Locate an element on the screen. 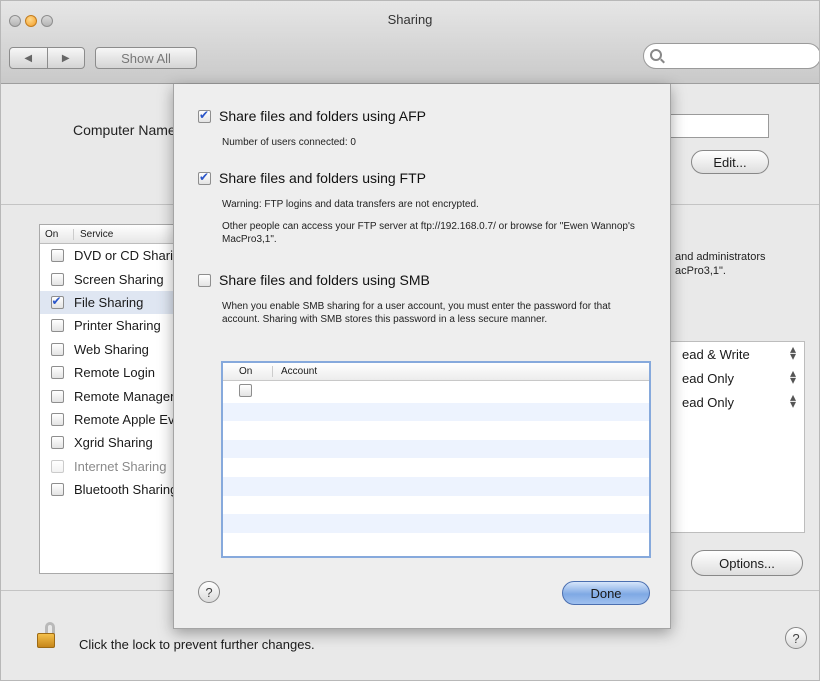  service-label: Xgrid Sharing is located at coordinates (113, 443).